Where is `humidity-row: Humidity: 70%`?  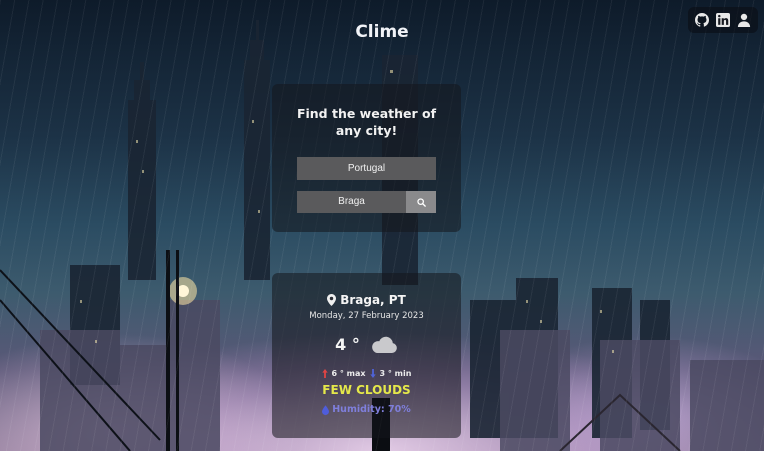
humidity-row: Humidity: 70% is located at coordinates (366, 409).